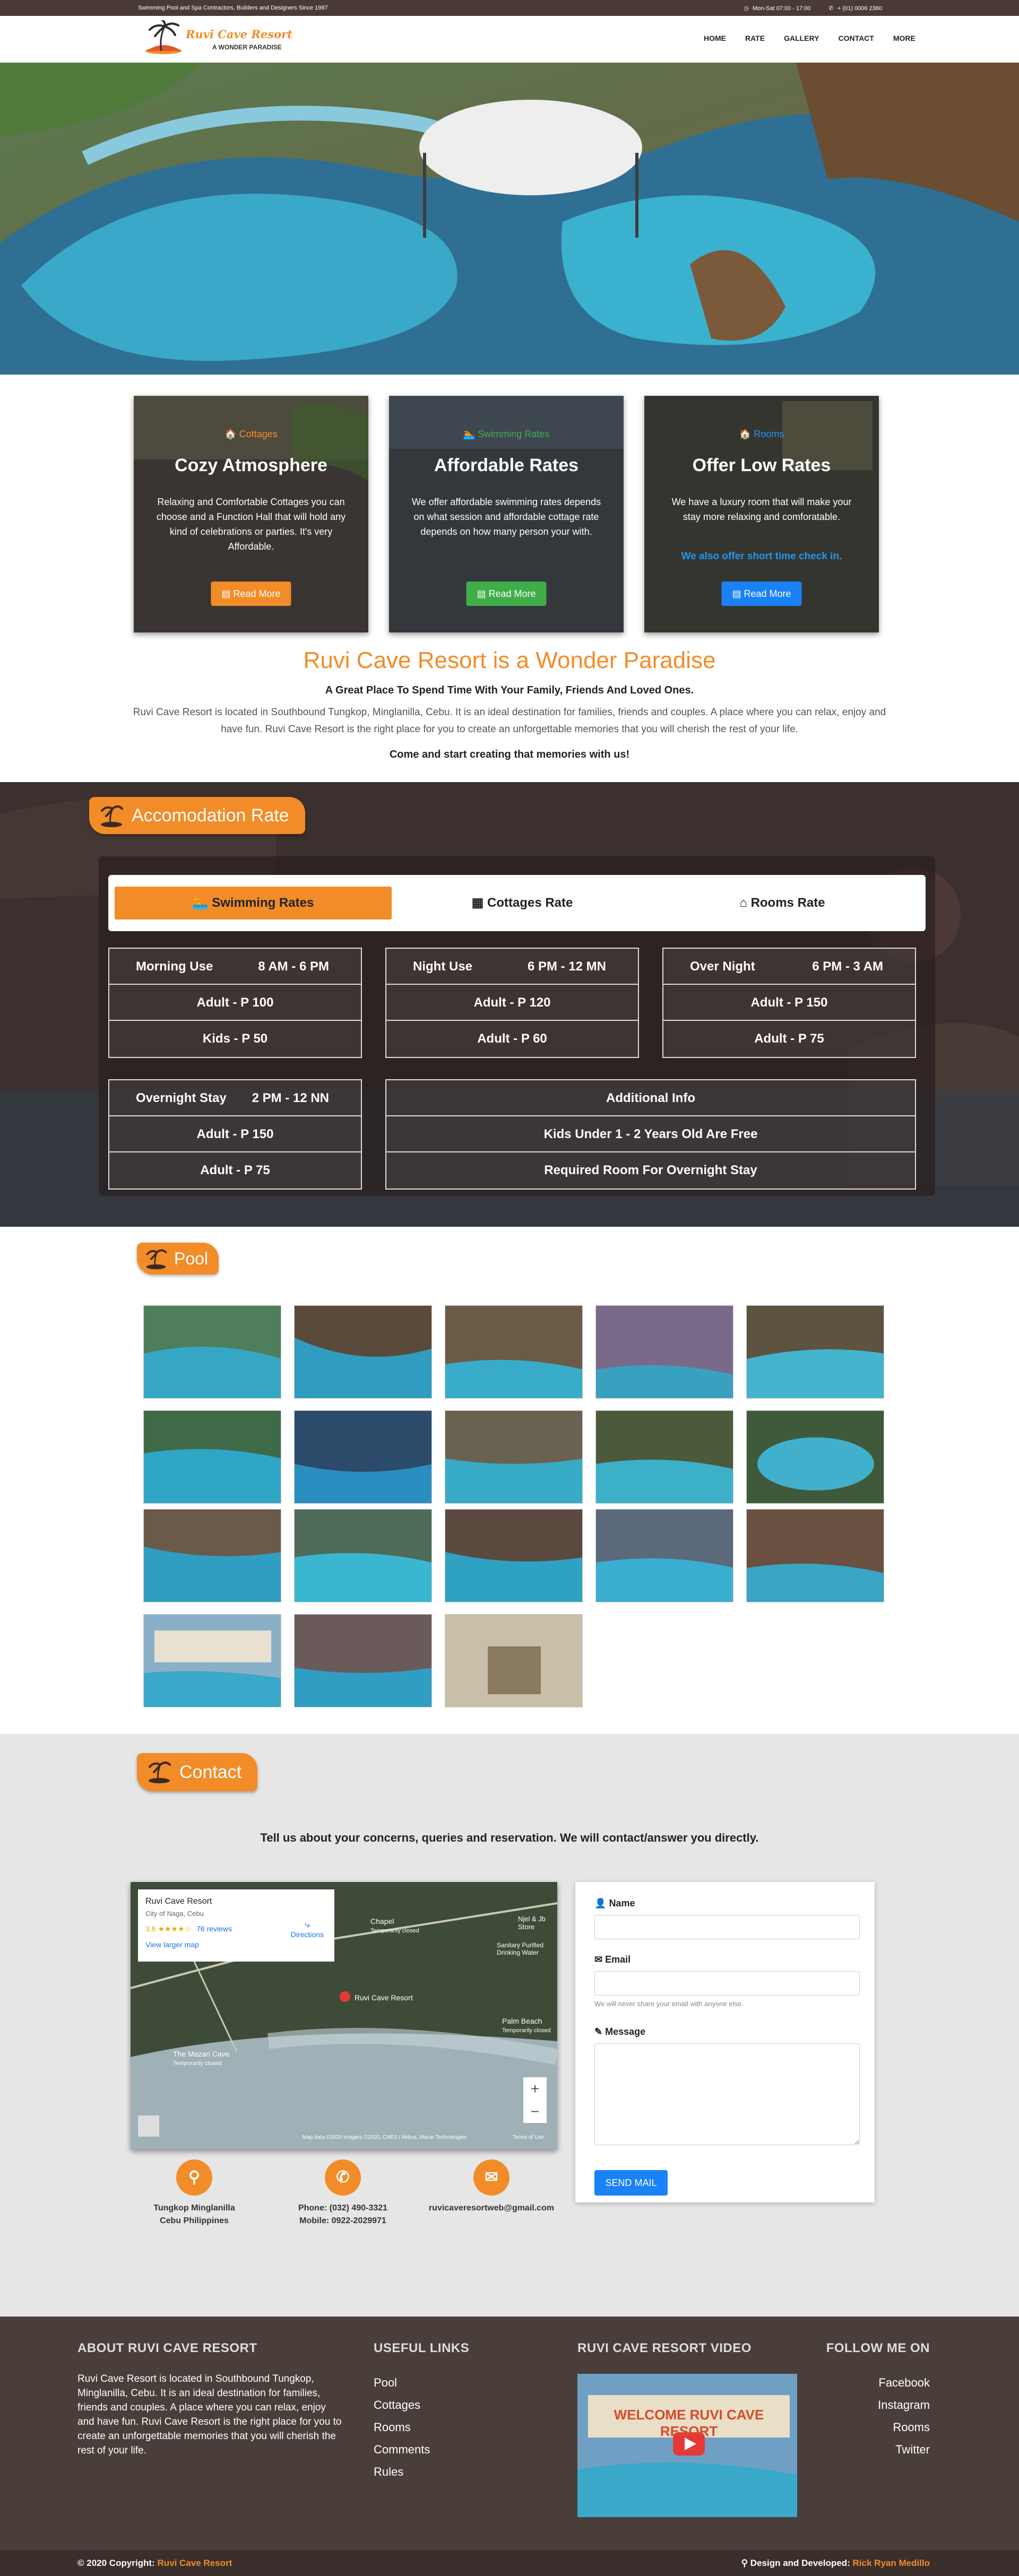  What do you see at coordinates (631, 2183) in the screenshot?
I see `send-mail-button: SEND MAIL` at bounding box center [631, 2183].